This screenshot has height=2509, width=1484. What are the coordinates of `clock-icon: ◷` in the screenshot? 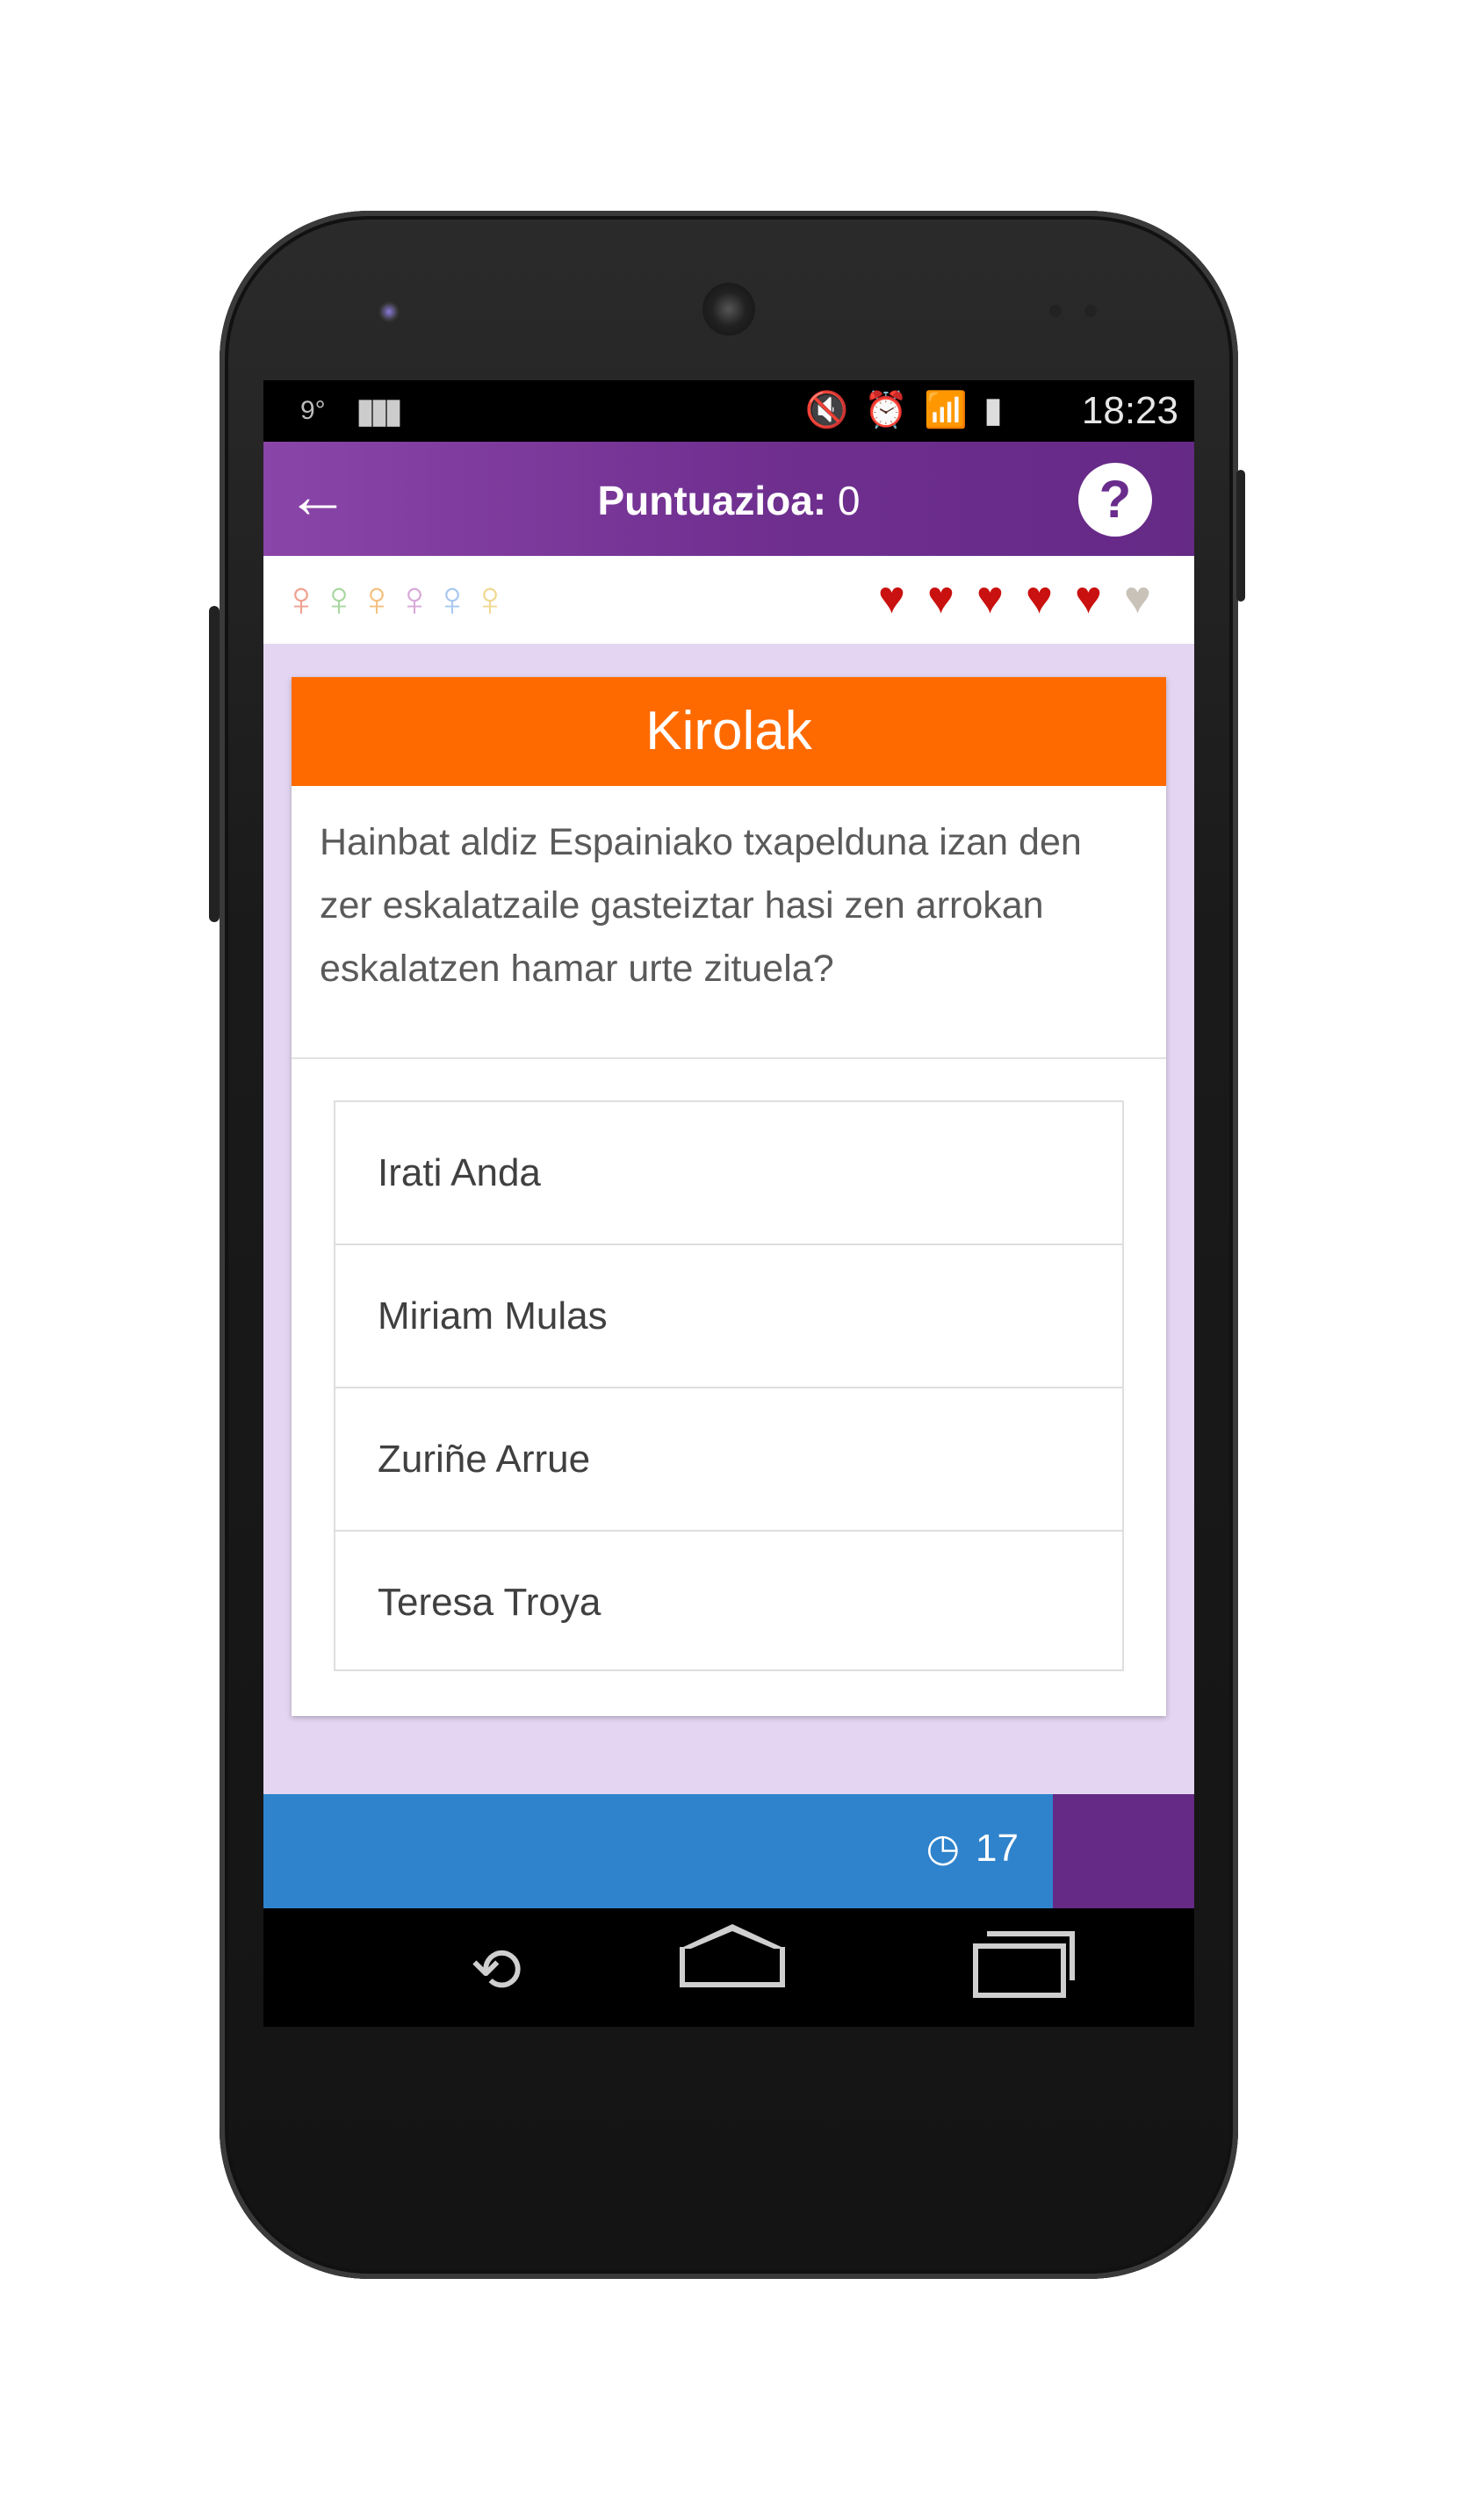 It's located at (943, 1848).